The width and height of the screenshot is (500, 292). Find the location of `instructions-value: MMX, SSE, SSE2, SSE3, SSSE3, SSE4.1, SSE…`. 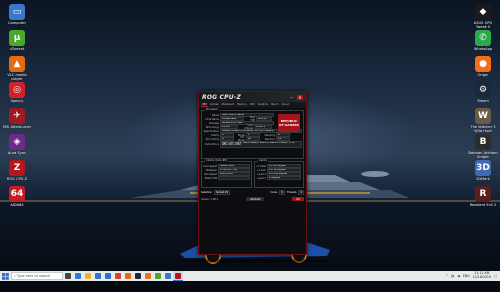

instructions-value: MMX, SSE, SSE2, SSE3, SSSE3, SSE4.1, SSE… is located at coordinates (261, 144).